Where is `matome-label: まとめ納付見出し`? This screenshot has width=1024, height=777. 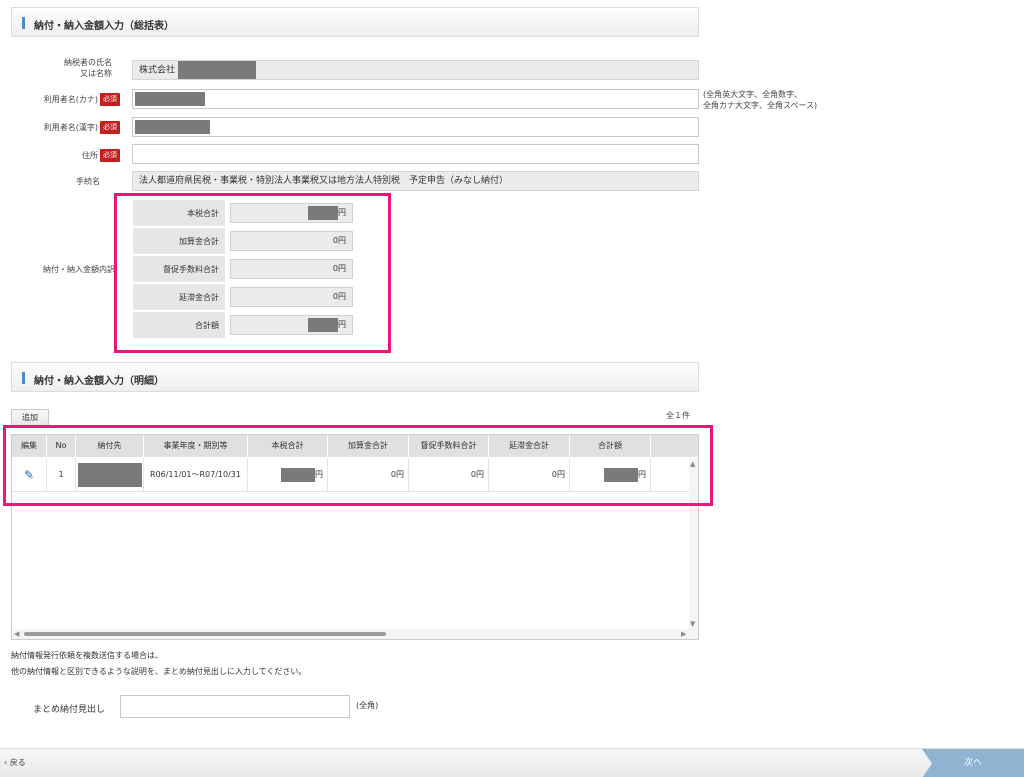
matome-label: まとめ納付見出し is located at coordinates (69, 710).